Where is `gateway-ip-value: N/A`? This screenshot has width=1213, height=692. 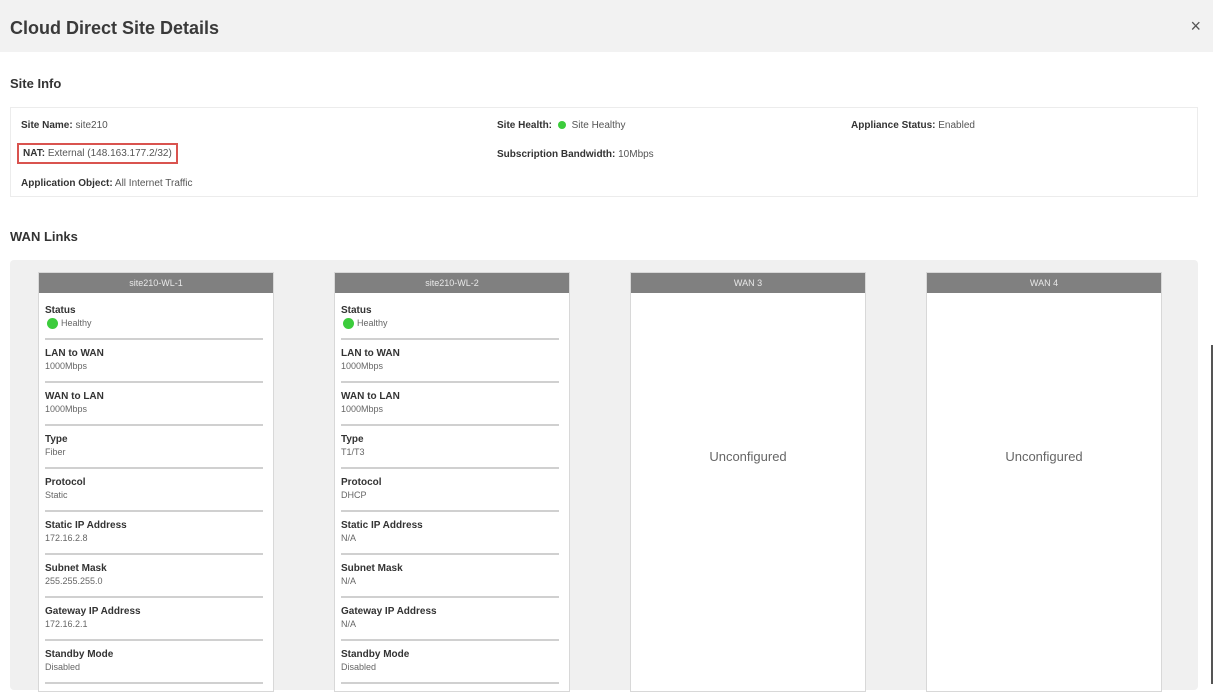
gateway-ip-value: N/A is located at coordinates (349, 624).